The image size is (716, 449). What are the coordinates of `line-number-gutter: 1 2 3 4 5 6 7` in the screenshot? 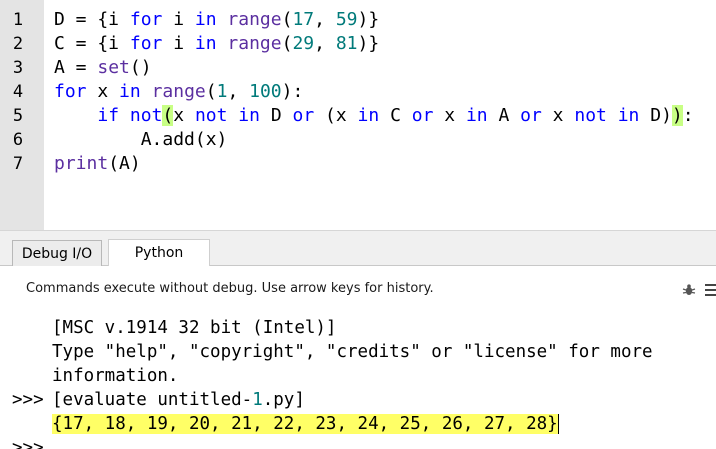 It's located at (22, 115).